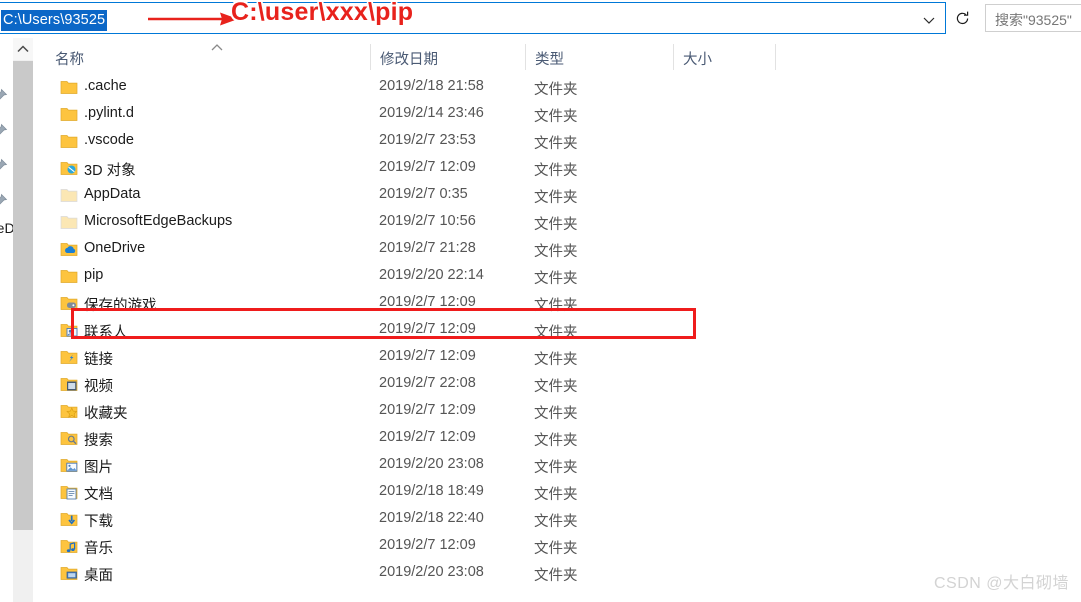 This screenshot has width=1081, height=602. What do you see at coordinates (98, 358) in the screenshot?
I see `file-name: 链接` at bounding box center [98, 358].